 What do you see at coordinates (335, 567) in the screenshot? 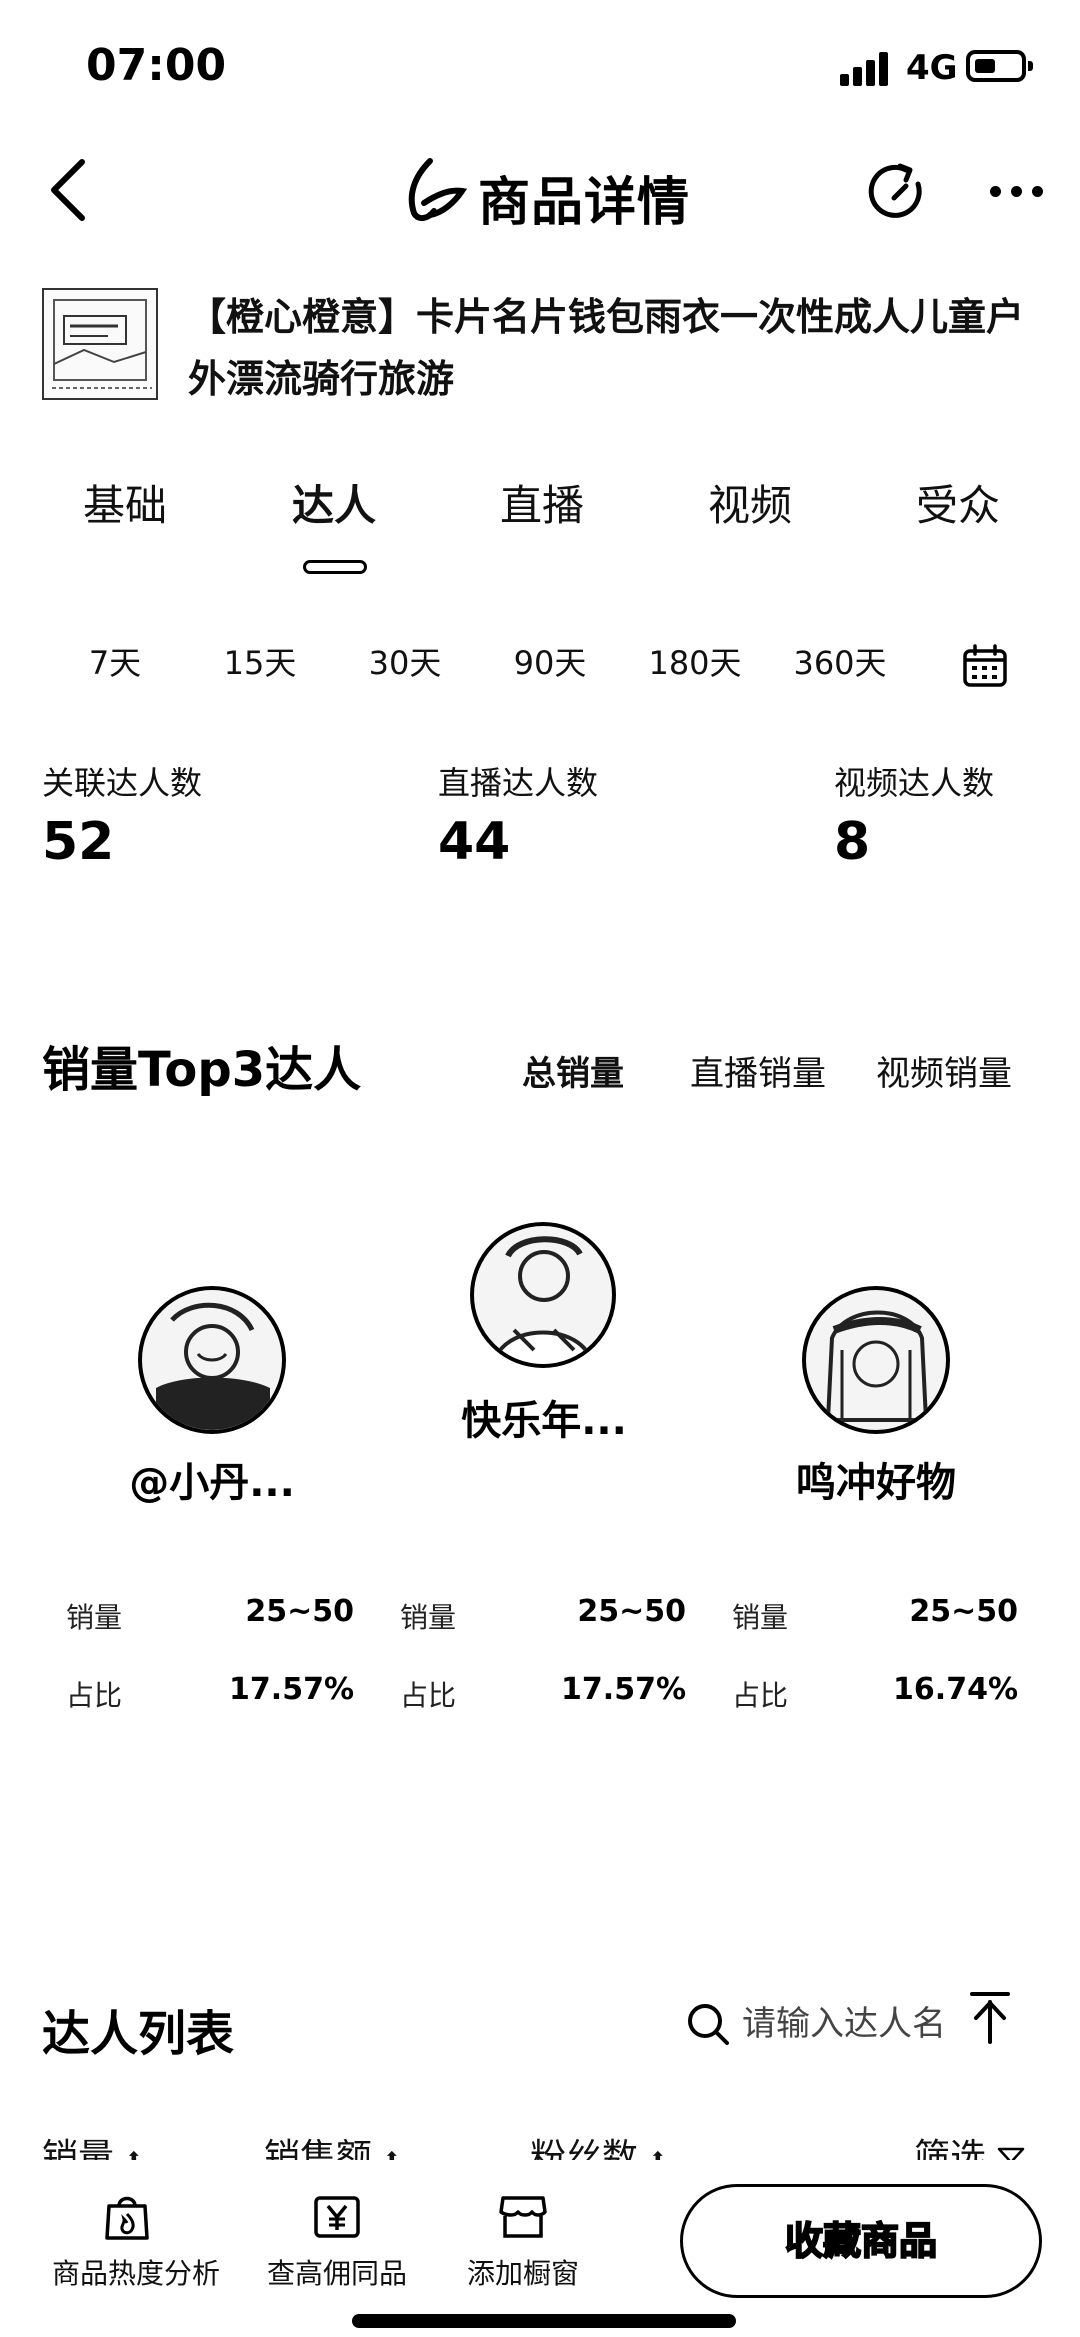
I see `tab-active-indicator` at bounding box center [335, 567].